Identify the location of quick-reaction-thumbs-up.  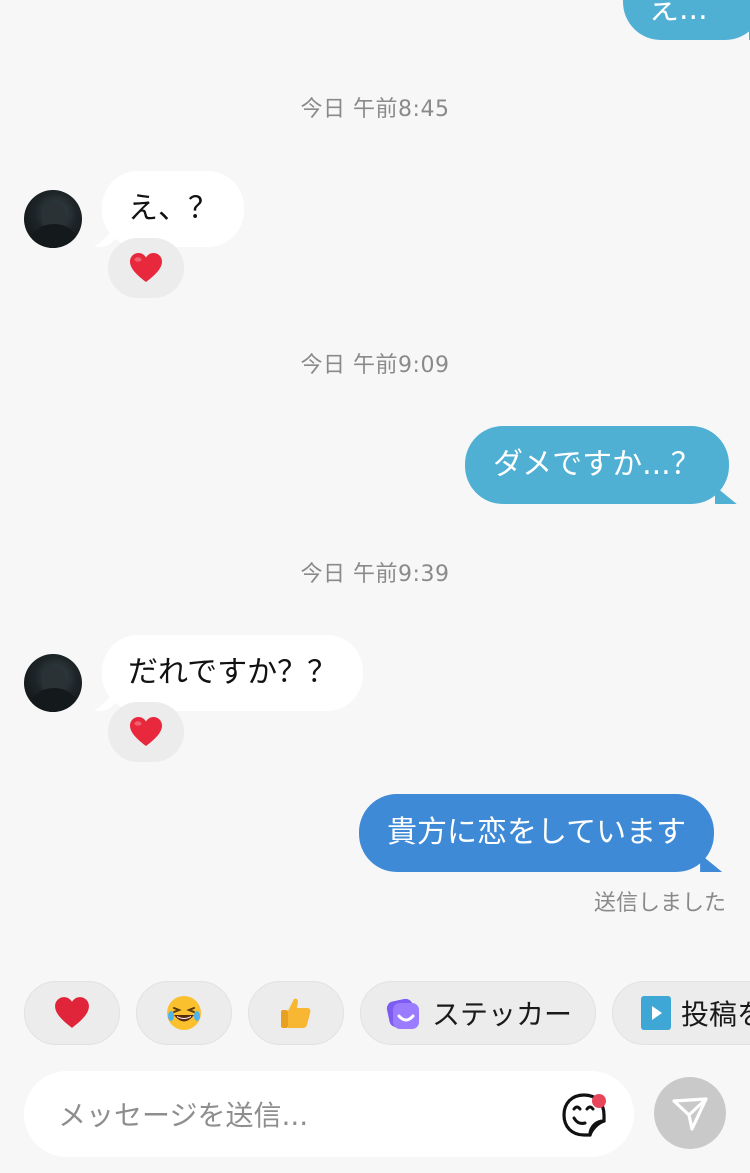
(296, 1013).